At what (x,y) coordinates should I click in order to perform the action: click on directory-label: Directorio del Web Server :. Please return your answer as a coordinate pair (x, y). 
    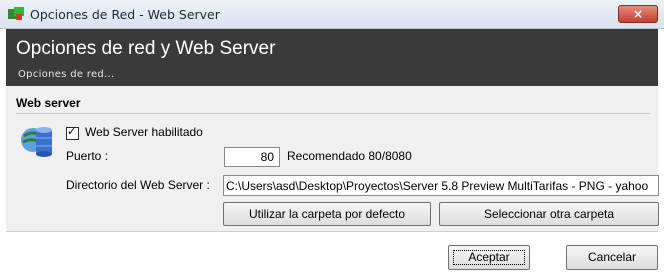
    Looking at the image, I should click on (138, 185).